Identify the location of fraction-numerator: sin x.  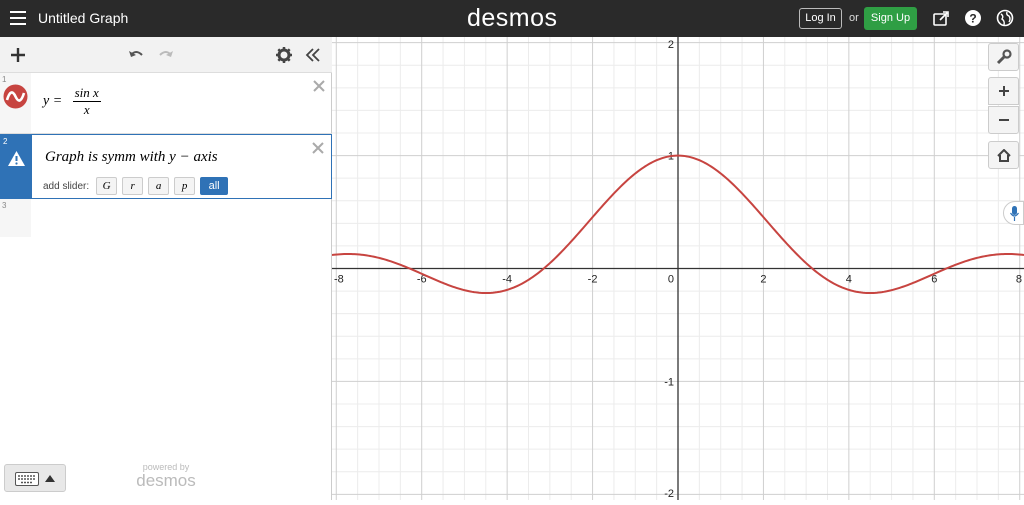
(86, 93).